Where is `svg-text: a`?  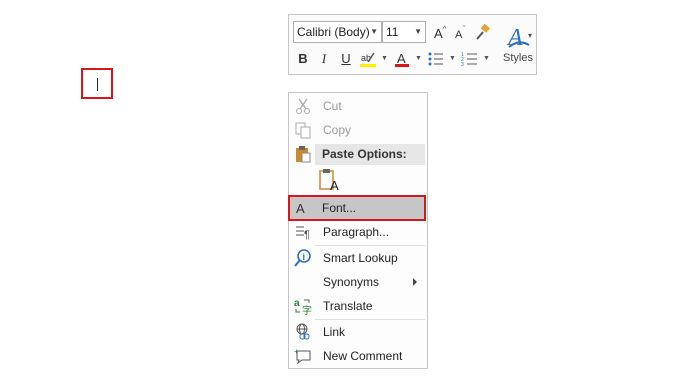 svg-text: a is located at coordinates (297, 303).